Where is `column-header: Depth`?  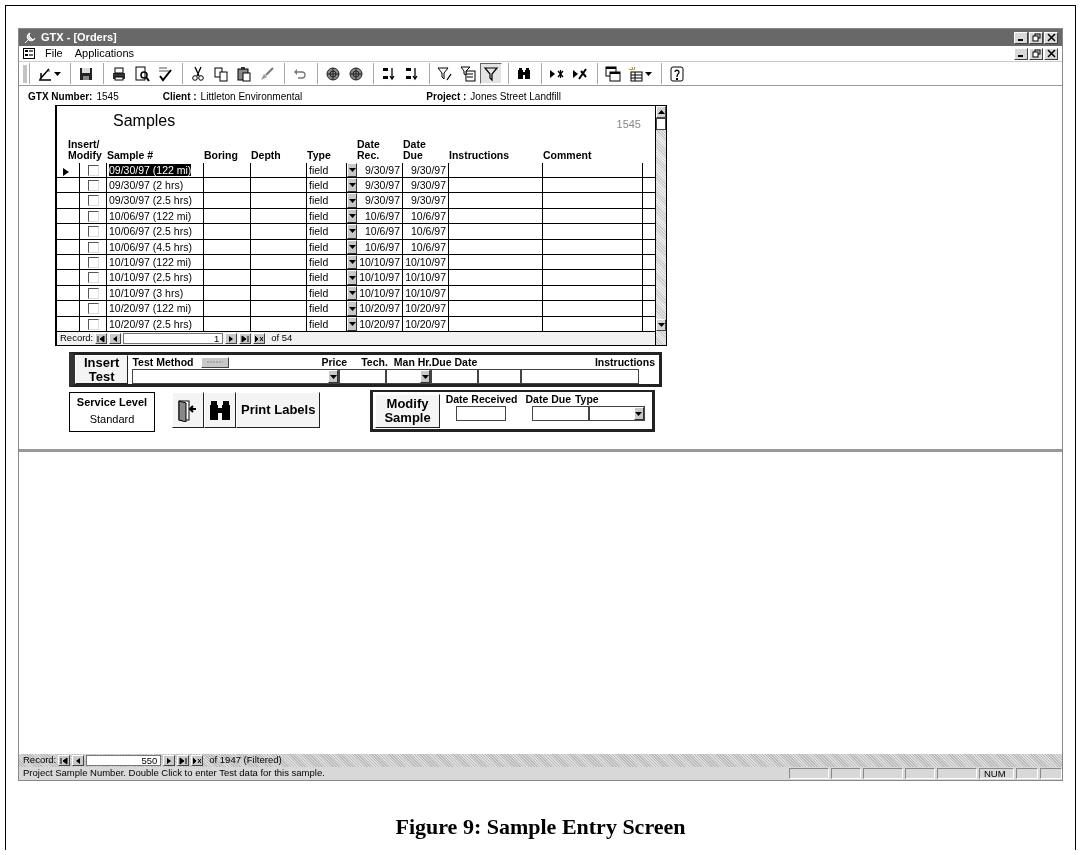 column-header: Depth is located at coordinates (266, 155).